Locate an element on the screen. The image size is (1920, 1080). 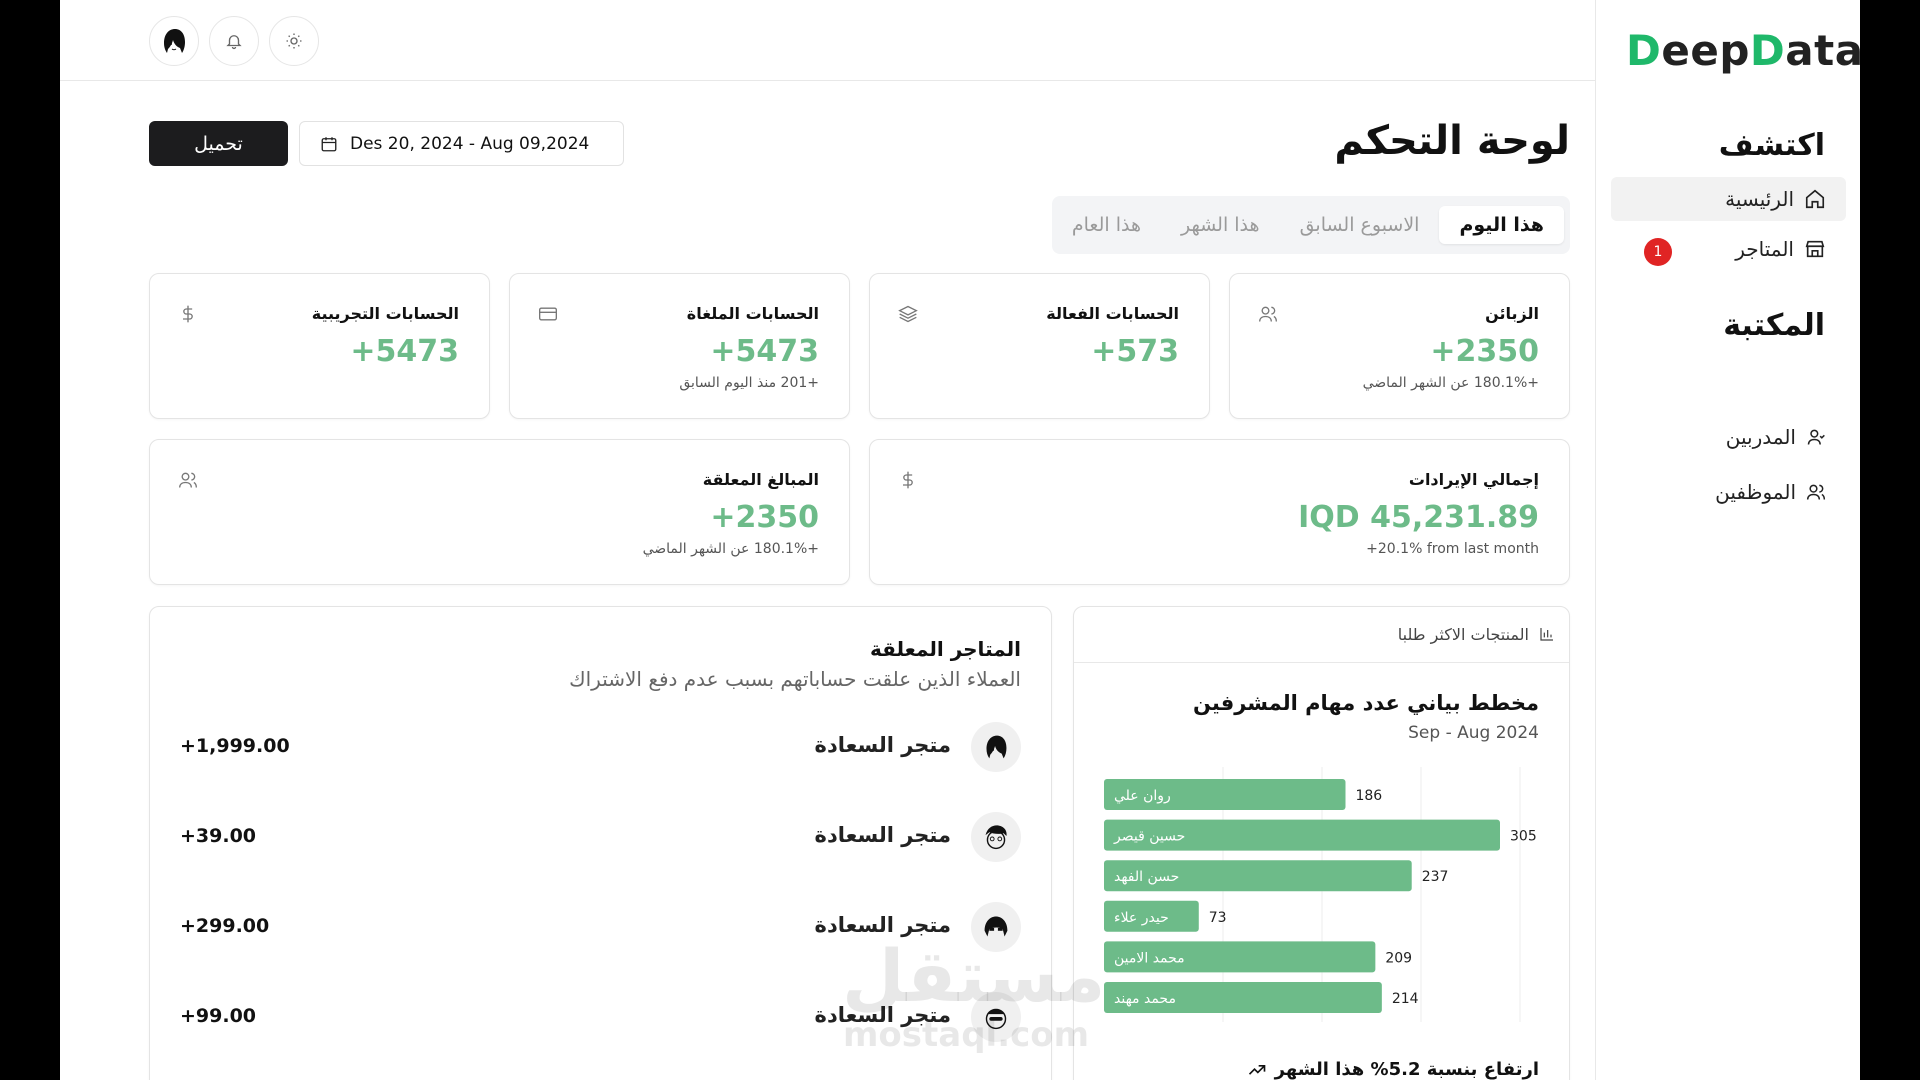
tab-this-year: هذا العام is located at coordinates (1106, 225).